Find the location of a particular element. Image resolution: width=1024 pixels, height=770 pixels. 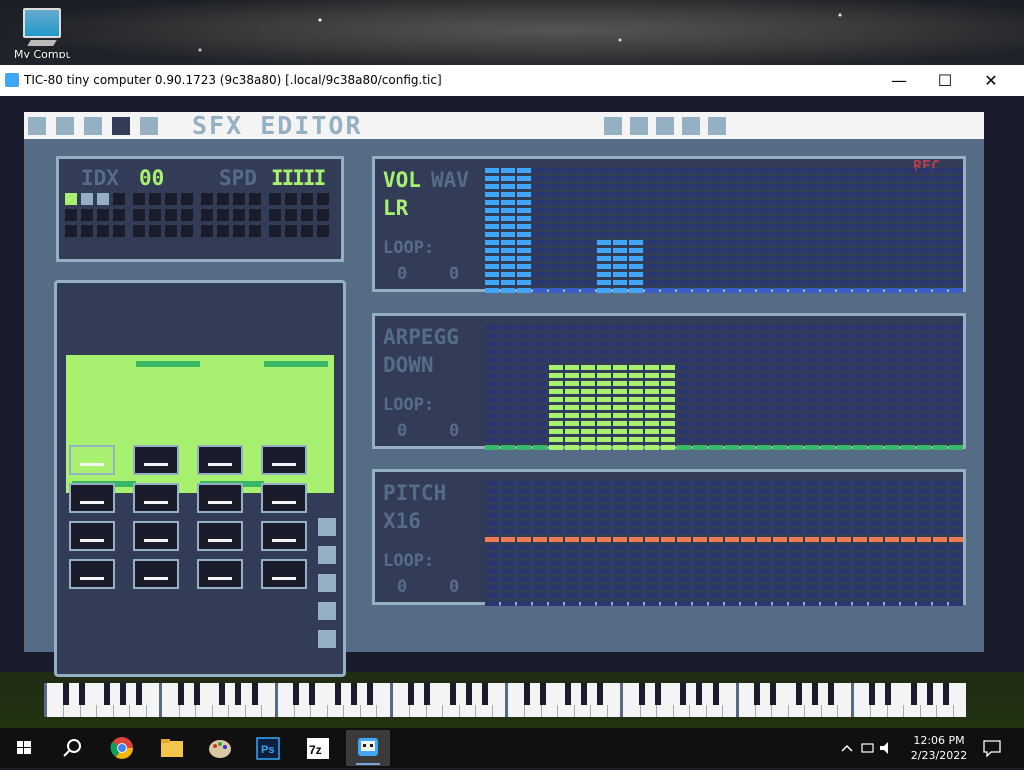

clock: 12:06 PM 2/23/2022 is located at coordinates (939, 748).